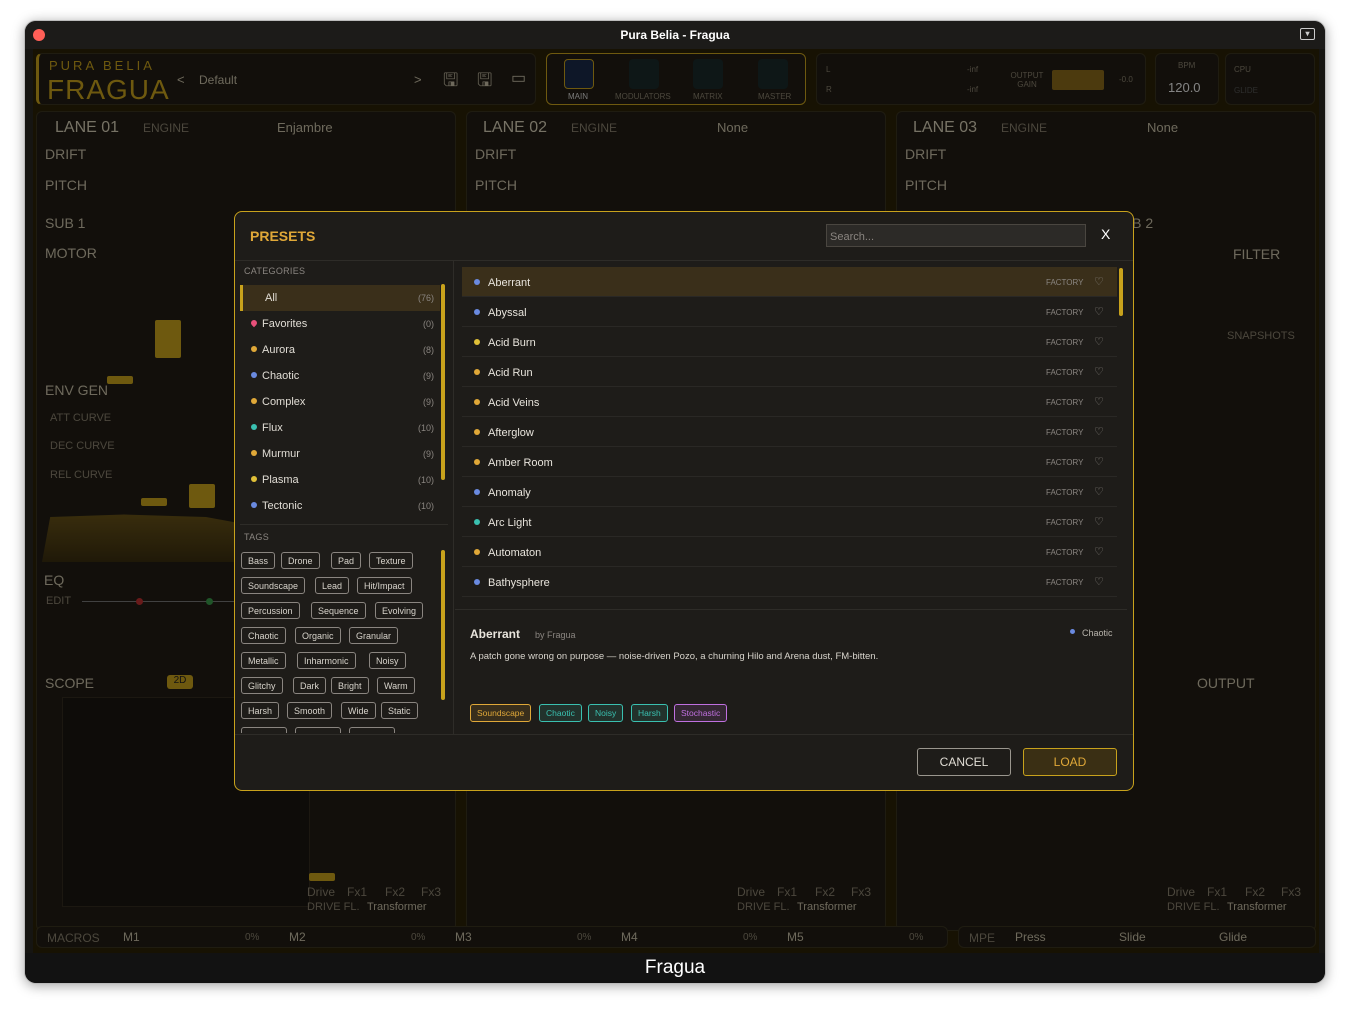  Describe the element at coordinates (789, 342) in the screenshot. I see `preset-row-acid-burn: Acid Burn FACTORY ♡` at that location.